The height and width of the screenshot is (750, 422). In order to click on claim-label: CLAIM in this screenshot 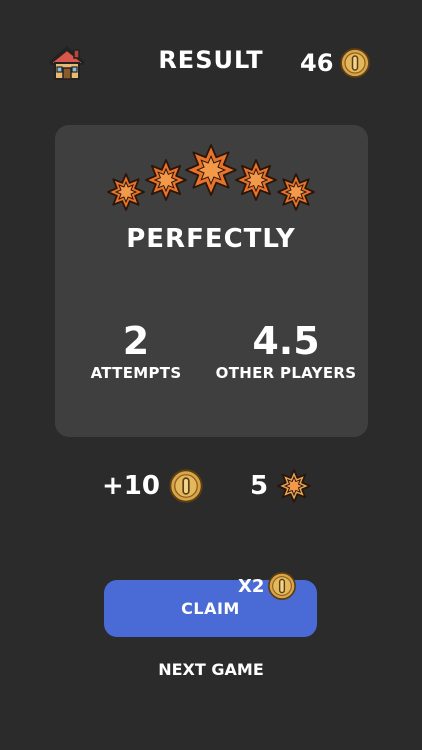, I will do `click(210, 608)`.